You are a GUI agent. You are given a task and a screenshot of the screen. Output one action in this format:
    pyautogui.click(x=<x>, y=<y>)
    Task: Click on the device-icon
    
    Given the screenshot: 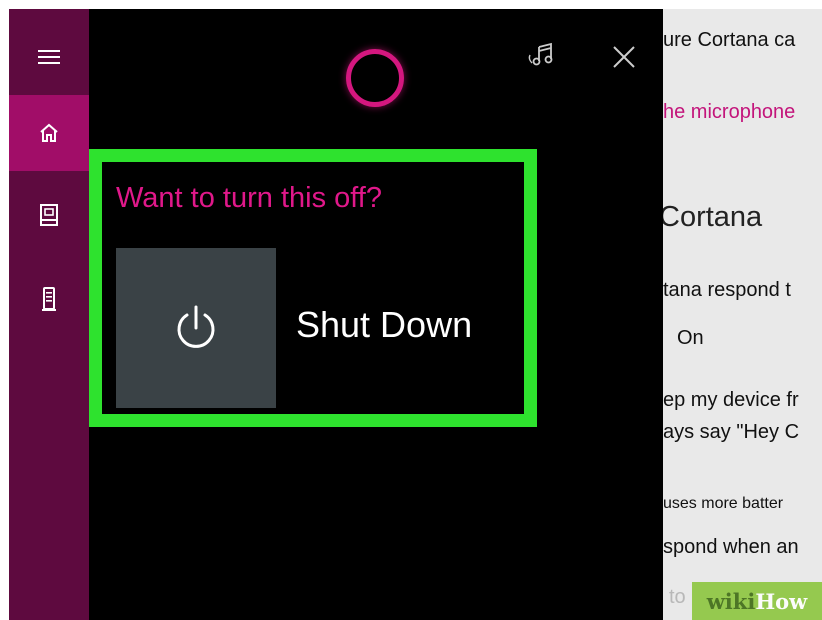 What is the action you would take?
    pyautogui.click(x=49, y=299)
    